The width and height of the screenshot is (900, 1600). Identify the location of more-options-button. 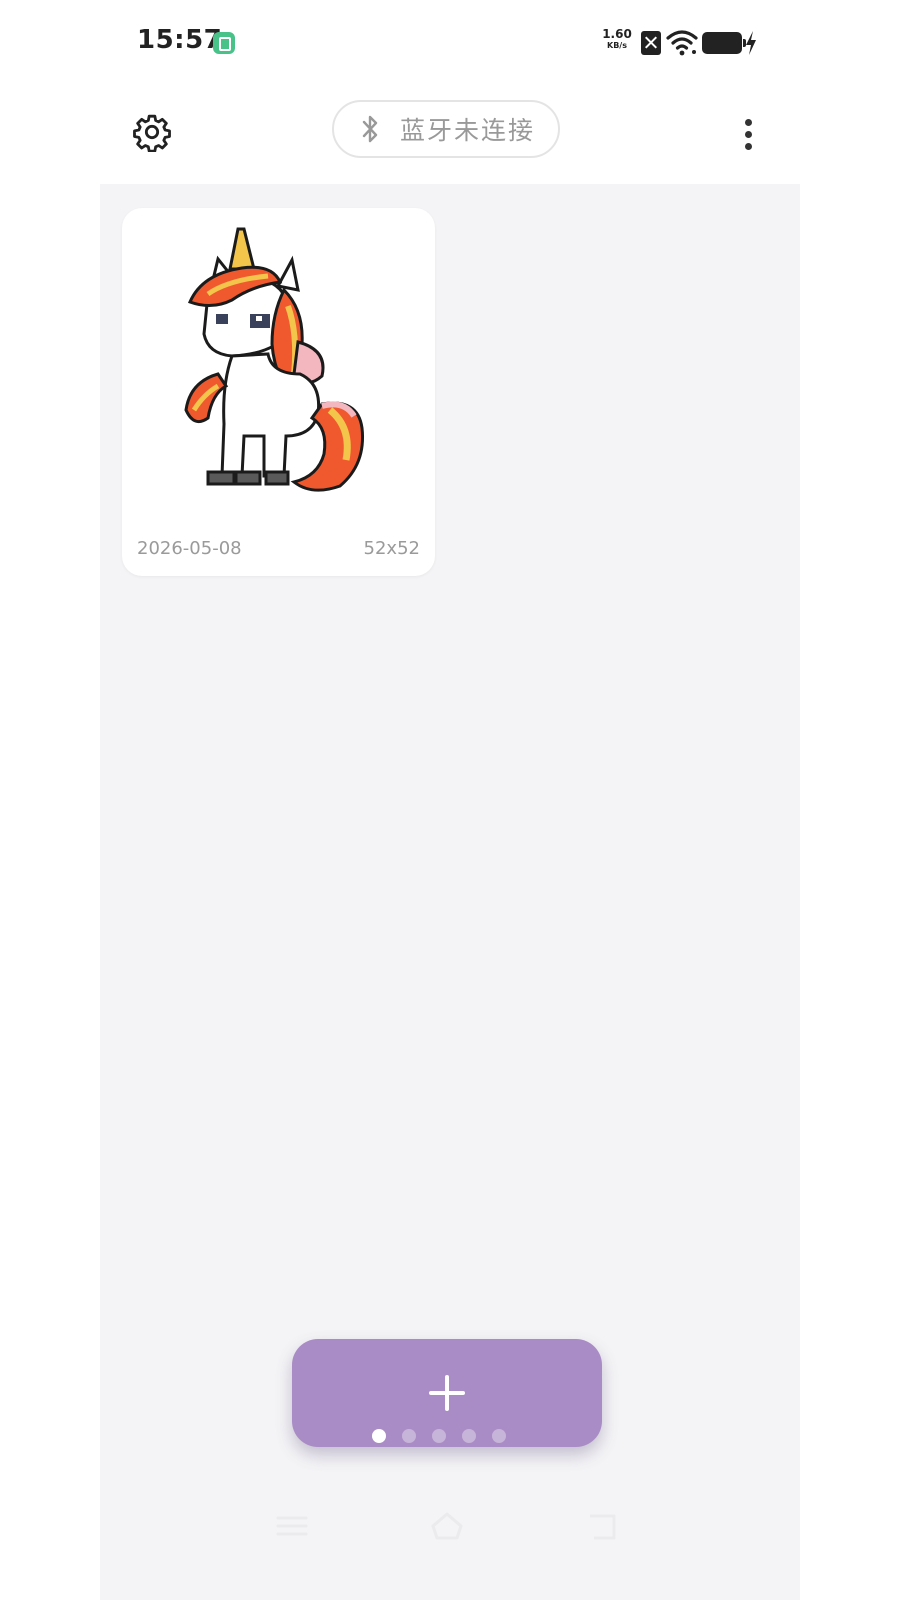
(748, 134).